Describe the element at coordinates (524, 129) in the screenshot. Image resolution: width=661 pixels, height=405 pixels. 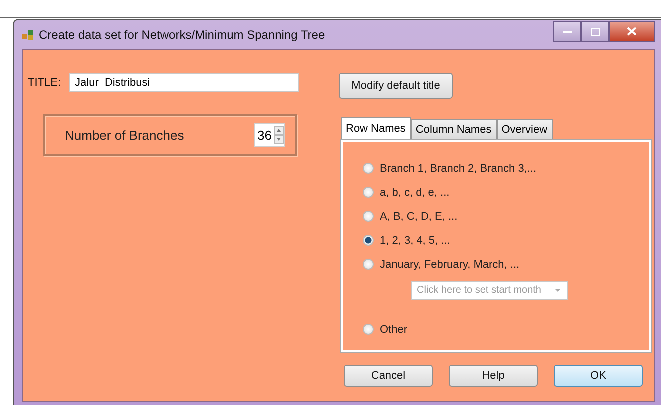
I see `tab: Overview` at that location.